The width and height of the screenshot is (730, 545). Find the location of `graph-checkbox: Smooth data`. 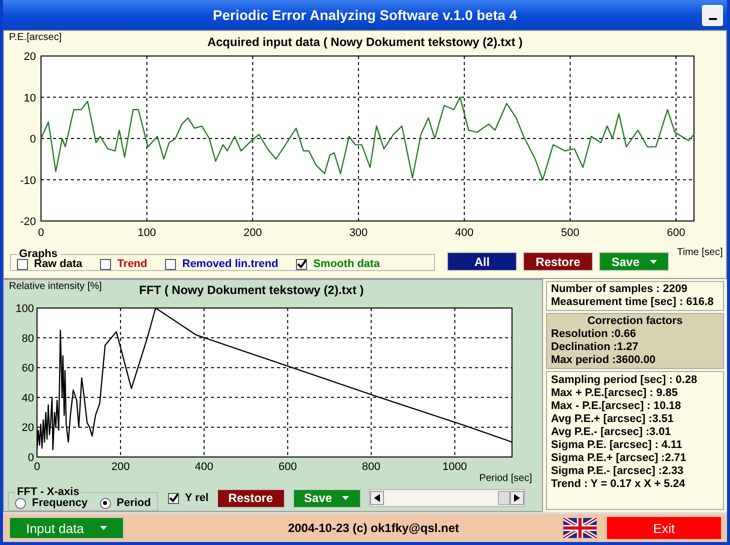

graph-checkbox: Smooth data is located at coordinates (338, 264).